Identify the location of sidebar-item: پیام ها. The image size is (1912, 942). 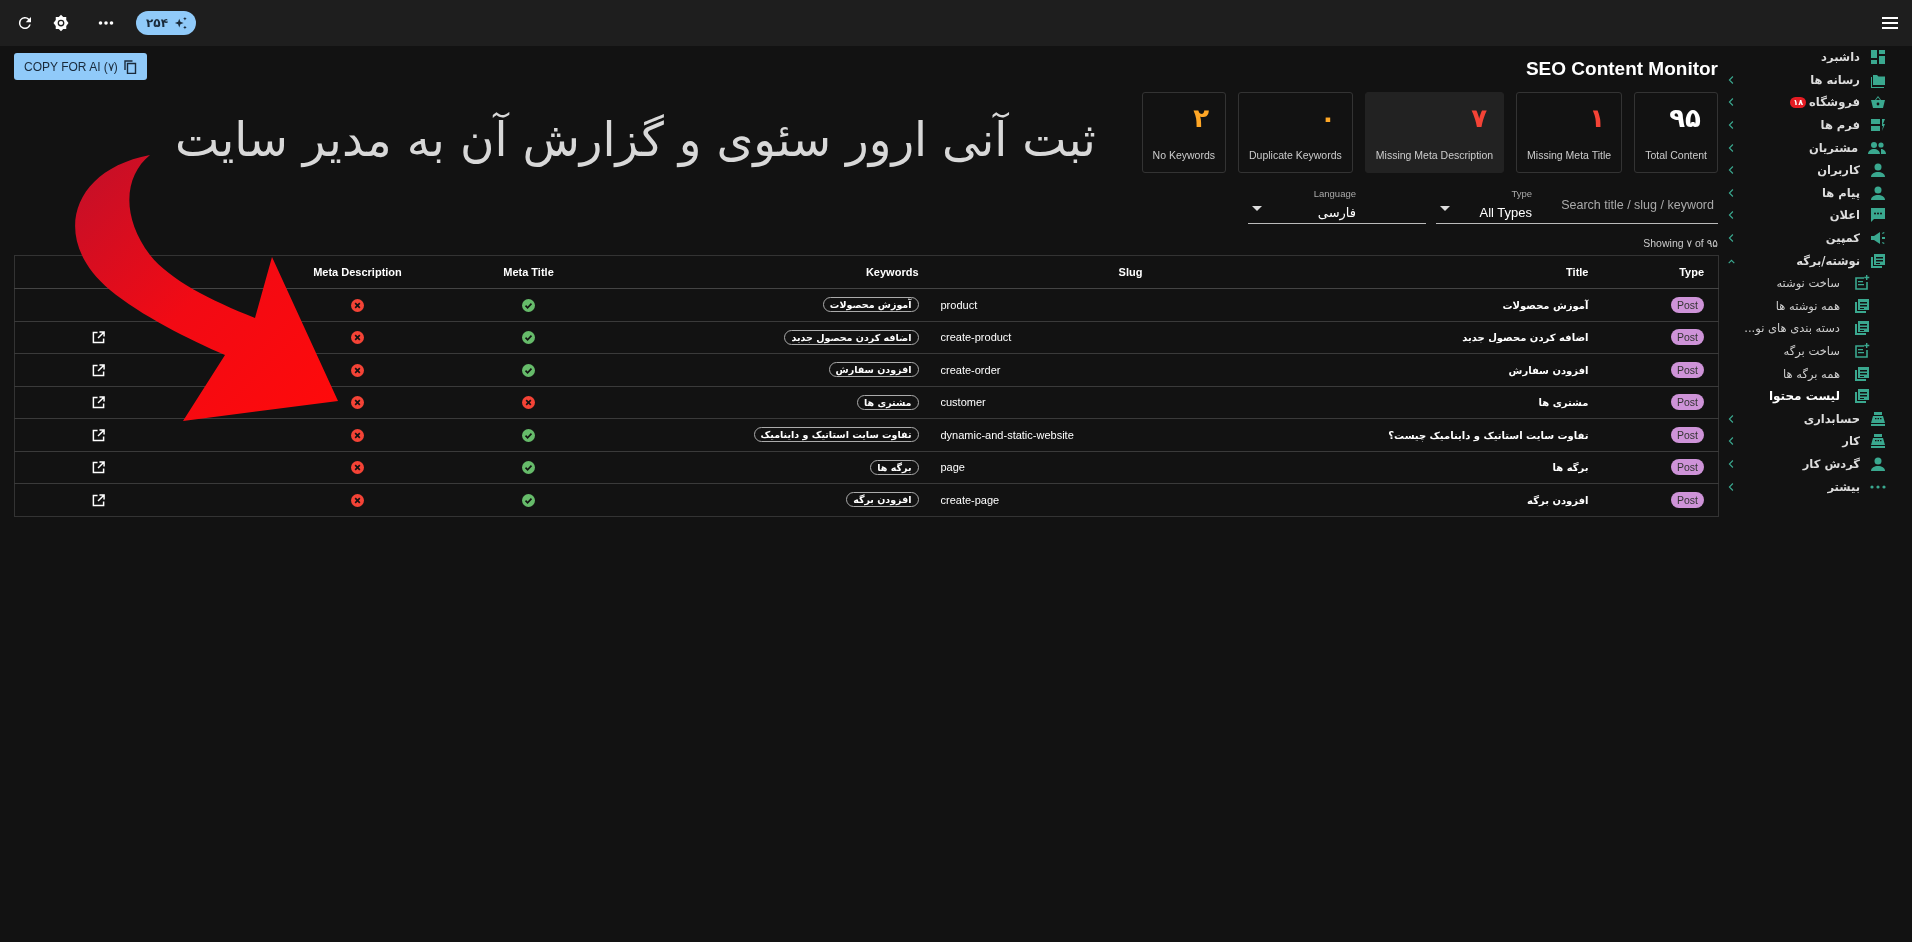
(1807, 193).